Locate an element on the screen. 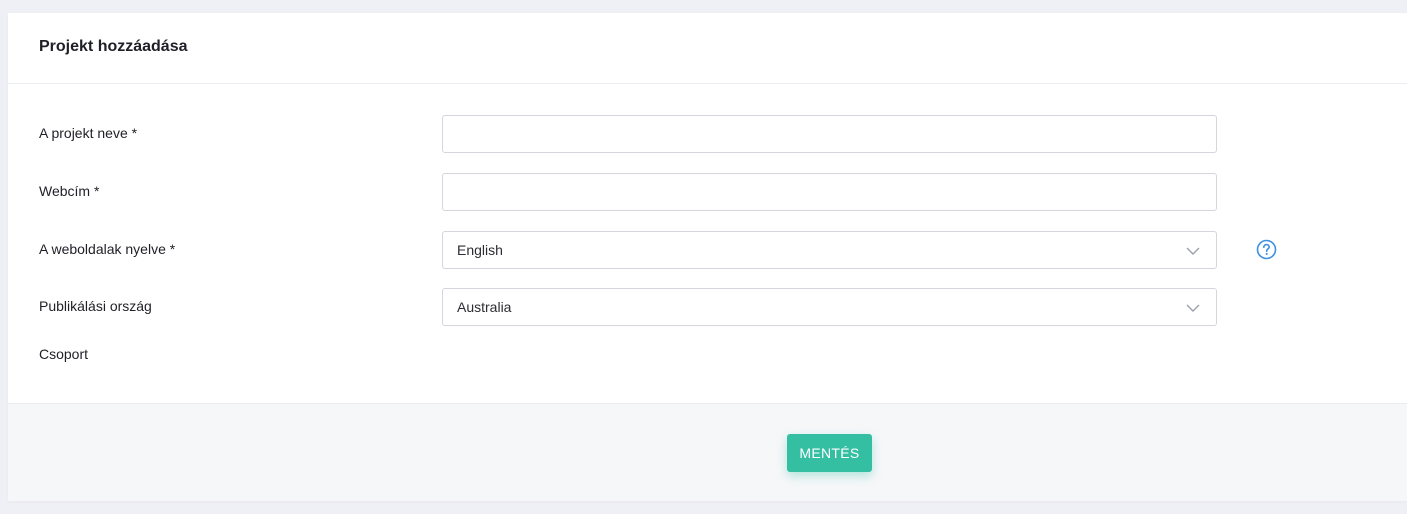  language-row: A weboldalak nyelve * English is located at coordinates (707, 250).